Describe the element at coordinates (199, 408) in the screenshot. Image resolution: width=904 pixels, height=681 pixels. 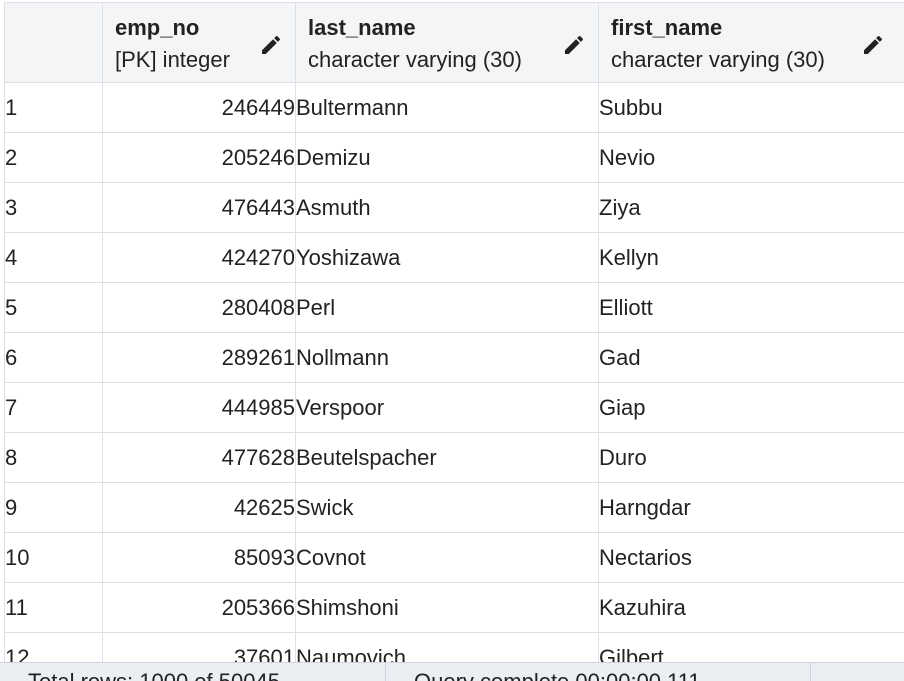
I see `emp-no-cell: 444985` at that location.